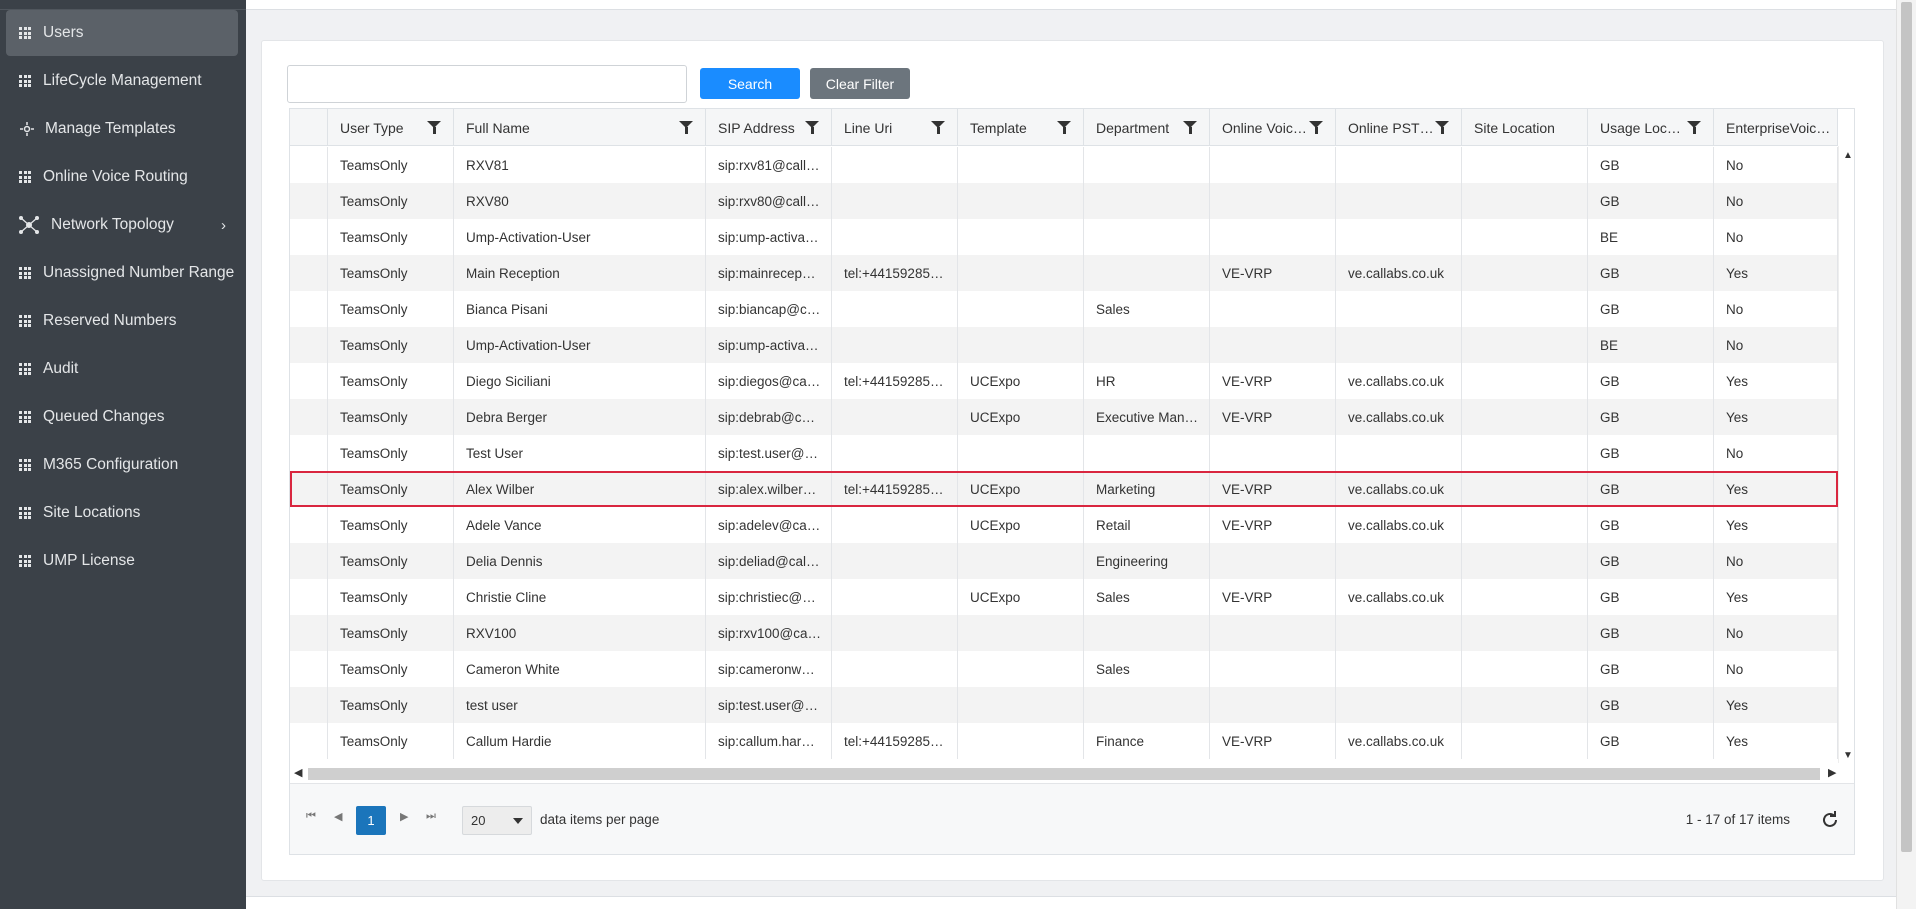 The width and height of the screenshot is (1916, 909). What do you see at coordinates (29, 321) in the screenshot?
I see `grid-icon` at bounding box center [29, 321].